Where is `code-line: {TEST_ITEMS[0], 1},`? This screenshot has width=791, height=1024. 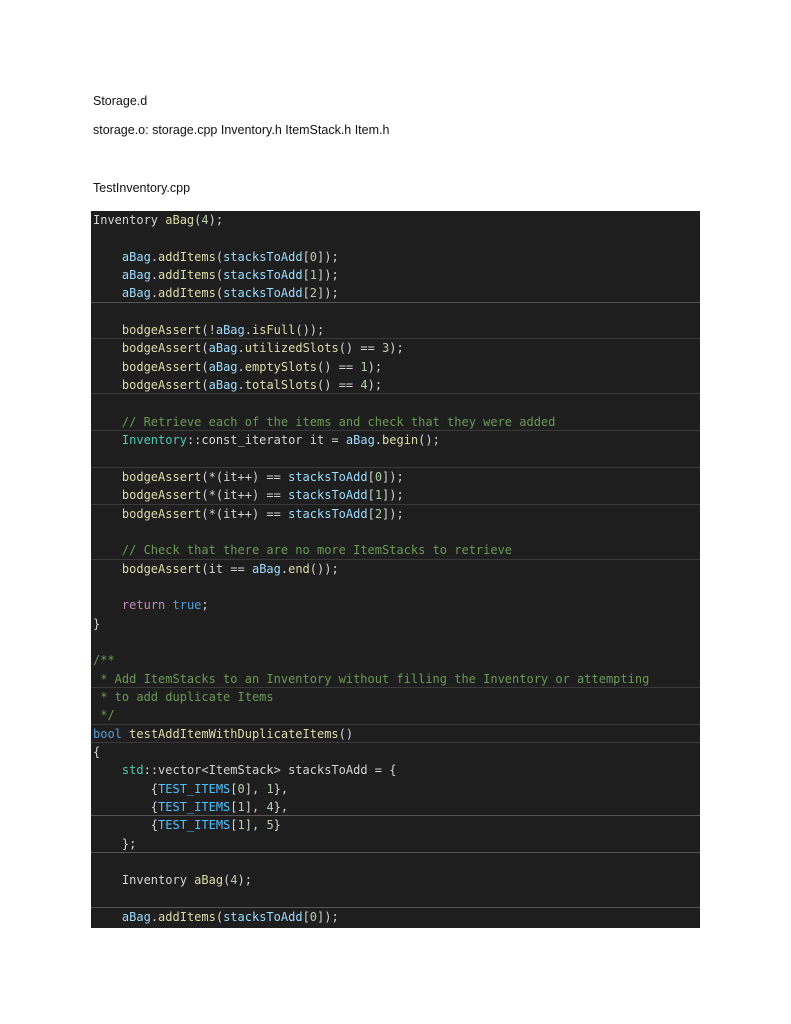
code-line: {TEST_ITEMS[0], 1}, is located at coordinates (395, 789).